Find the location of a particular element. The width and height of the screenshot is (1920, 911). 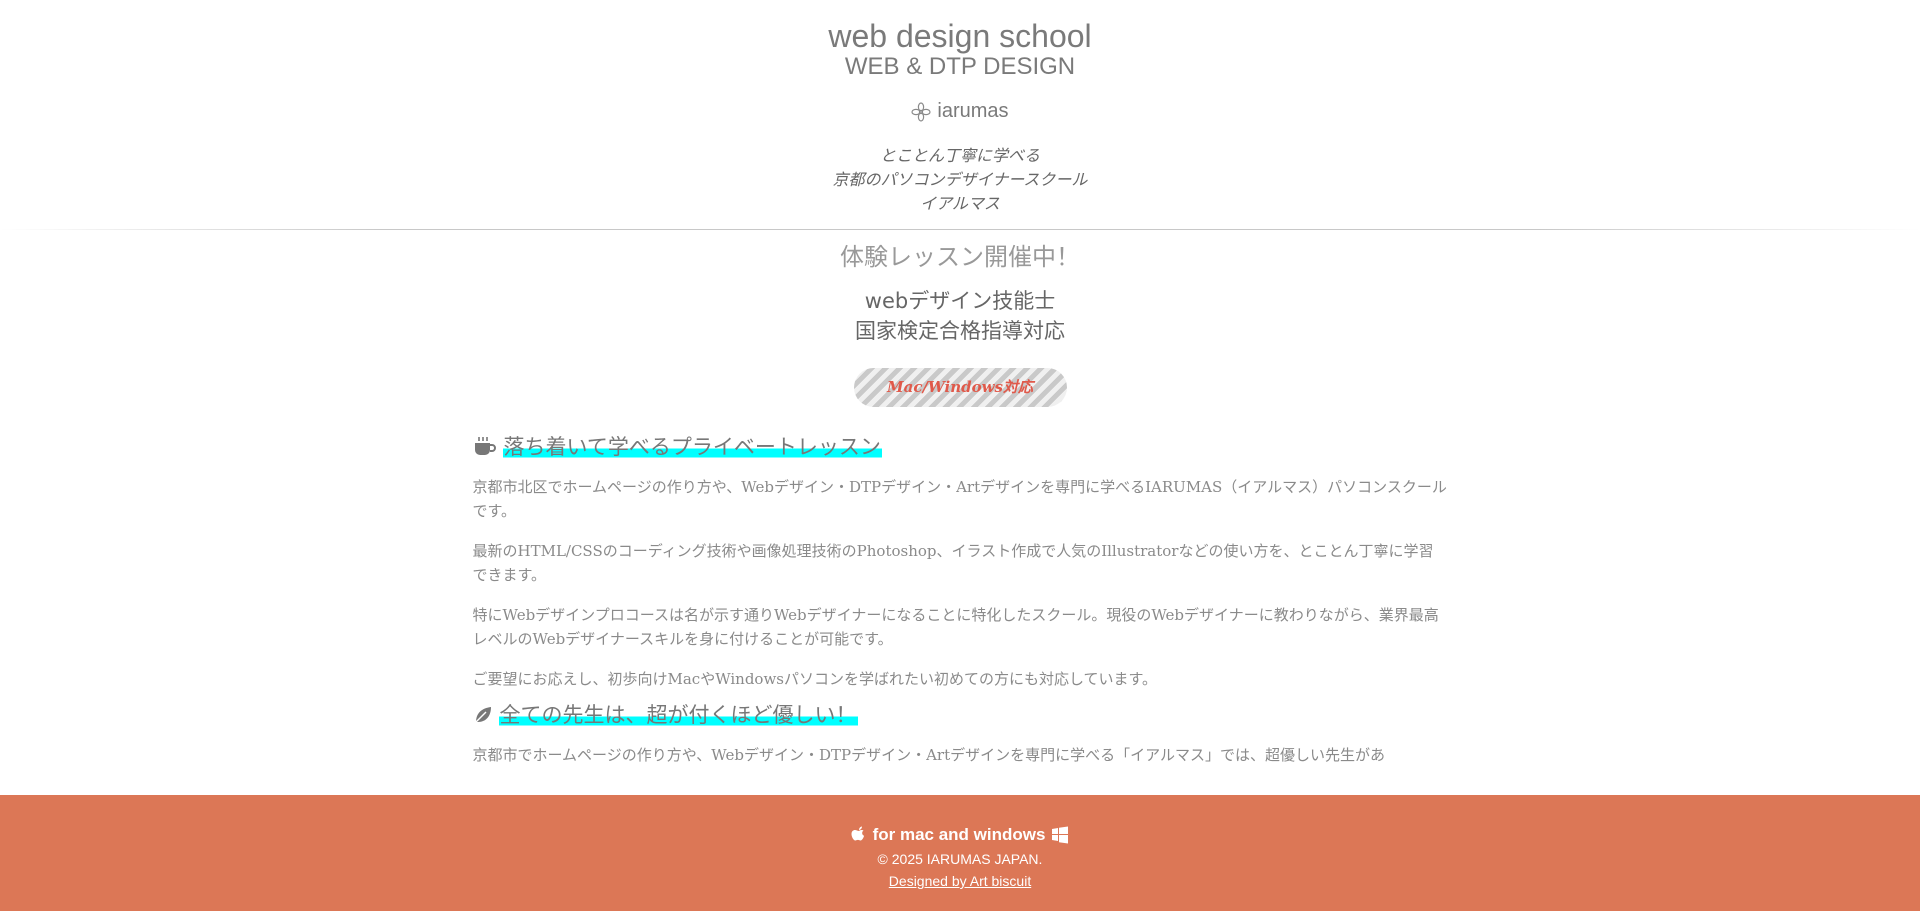

leaf-icon is located at coordinates (483, 715).